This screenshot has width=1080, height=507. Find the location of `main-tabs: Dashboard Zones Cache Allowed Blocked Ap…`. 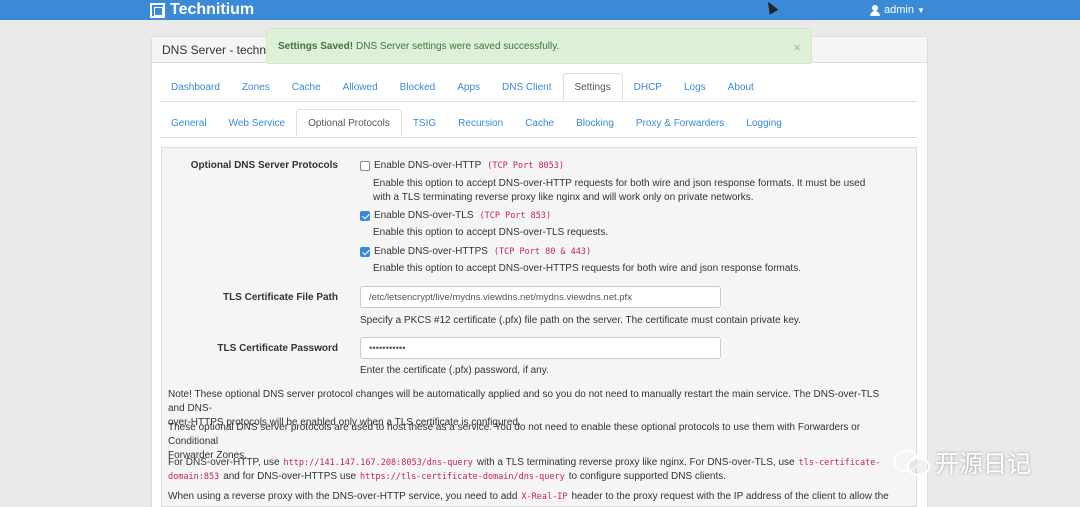

main-tabs: Dashboard Zones Cache Allowed Blocked Ap… is located at coordinates (538, 87).